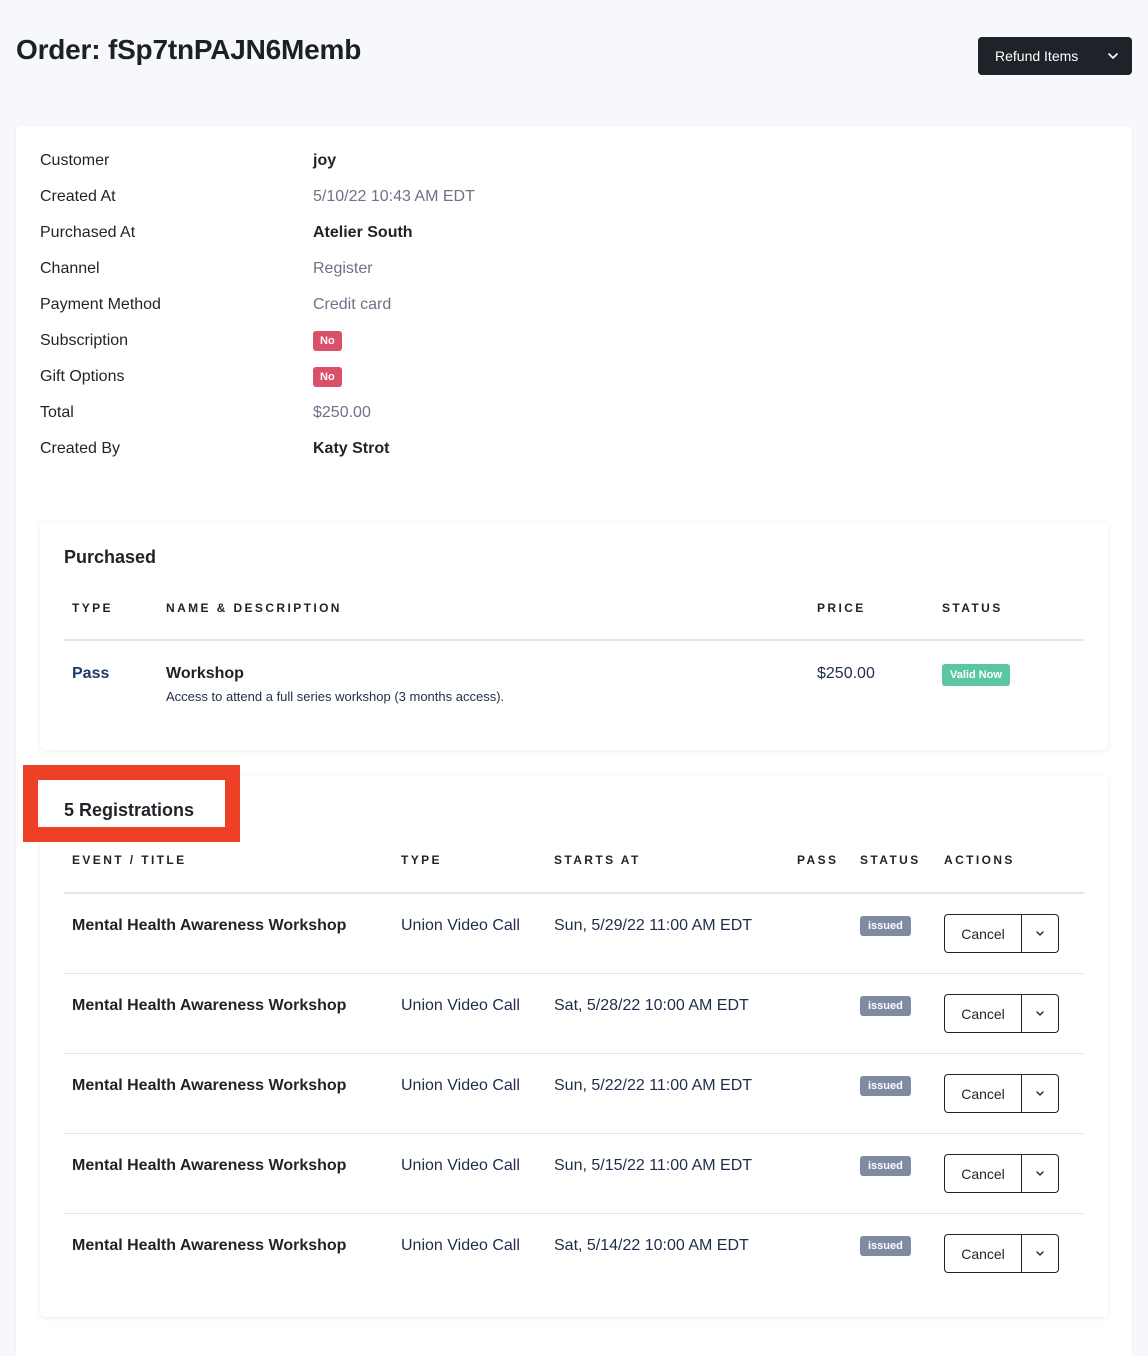 This screenshot has height=1356, width=1148. I want to click on page-title: Order: fSp7tnPAJN6Memb, so click(189, 49).